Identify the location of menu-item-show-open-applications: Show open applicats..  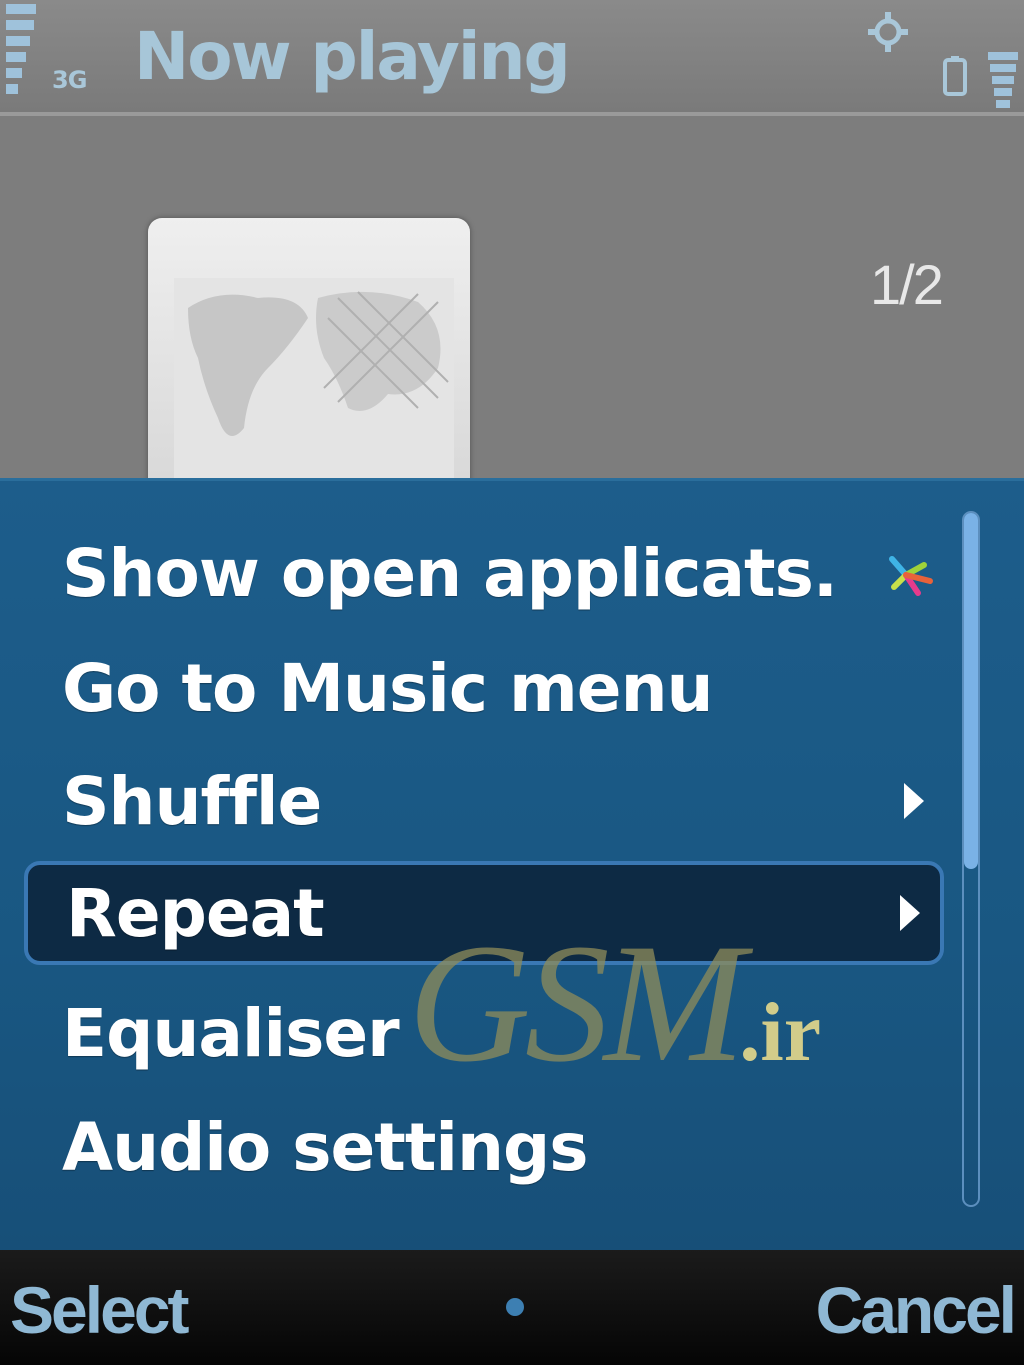
(484, 573).